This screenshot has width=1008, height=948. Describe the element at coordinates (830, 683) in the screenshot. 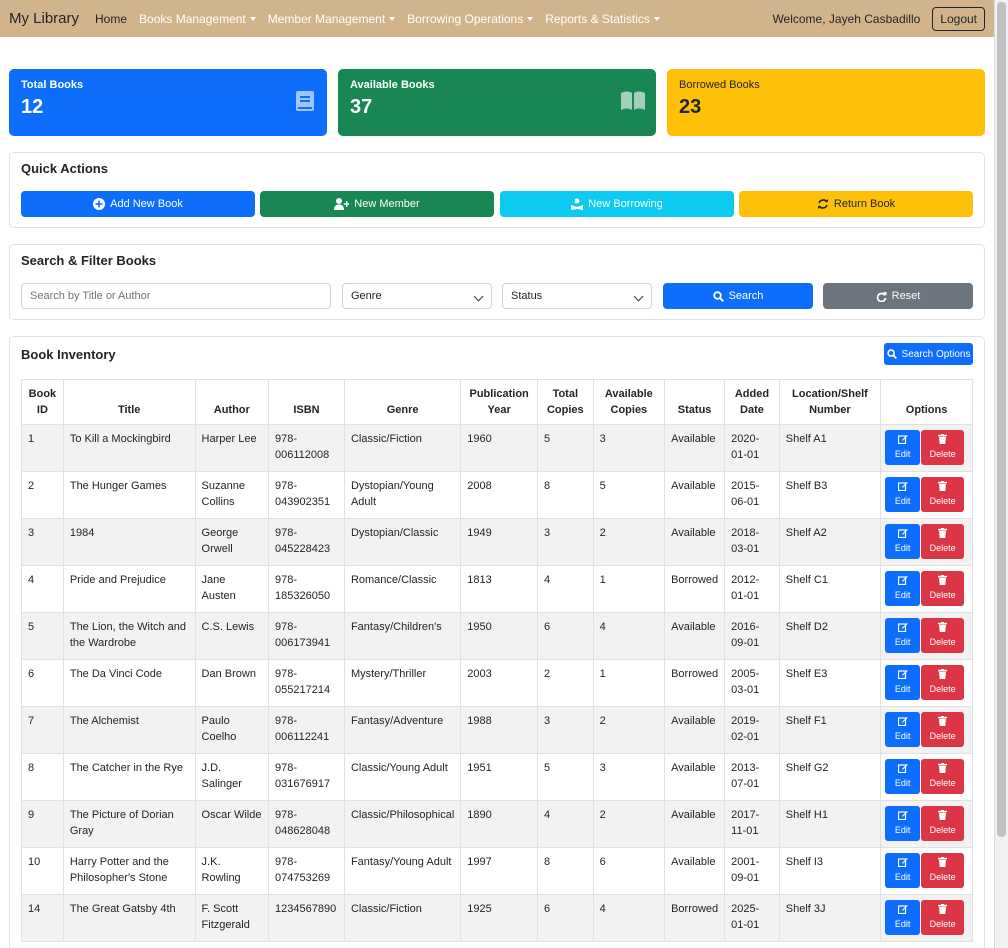

I see `cell-location: Shelf E3` at that location.